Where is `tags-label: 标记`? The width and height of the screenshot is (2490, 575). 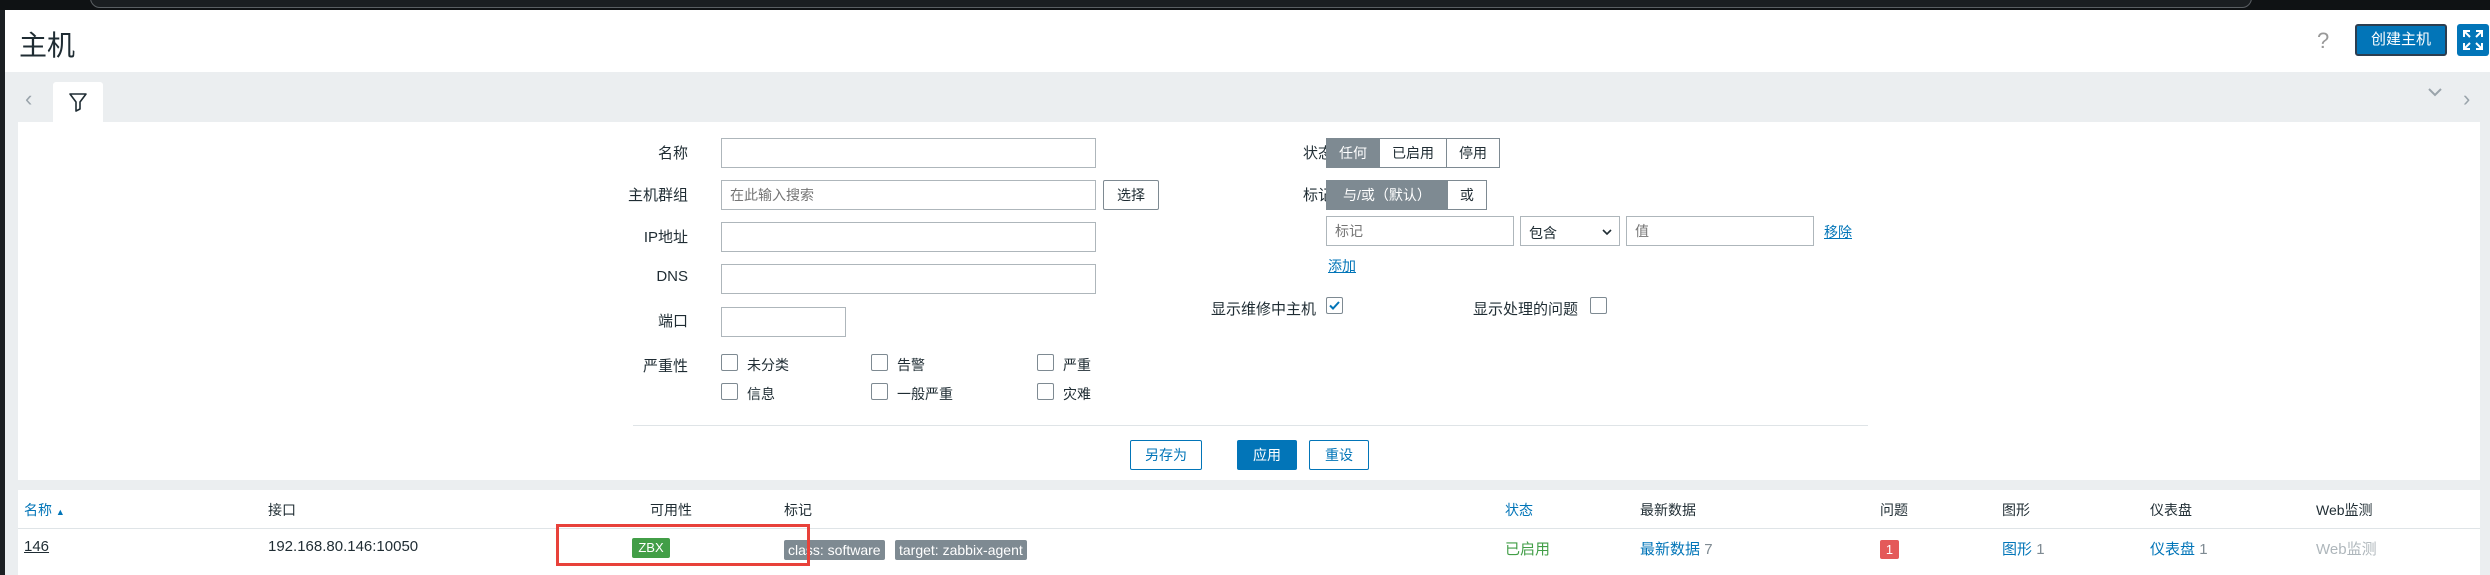 tags-label: 标记 is located at coordinates (1317, 195).